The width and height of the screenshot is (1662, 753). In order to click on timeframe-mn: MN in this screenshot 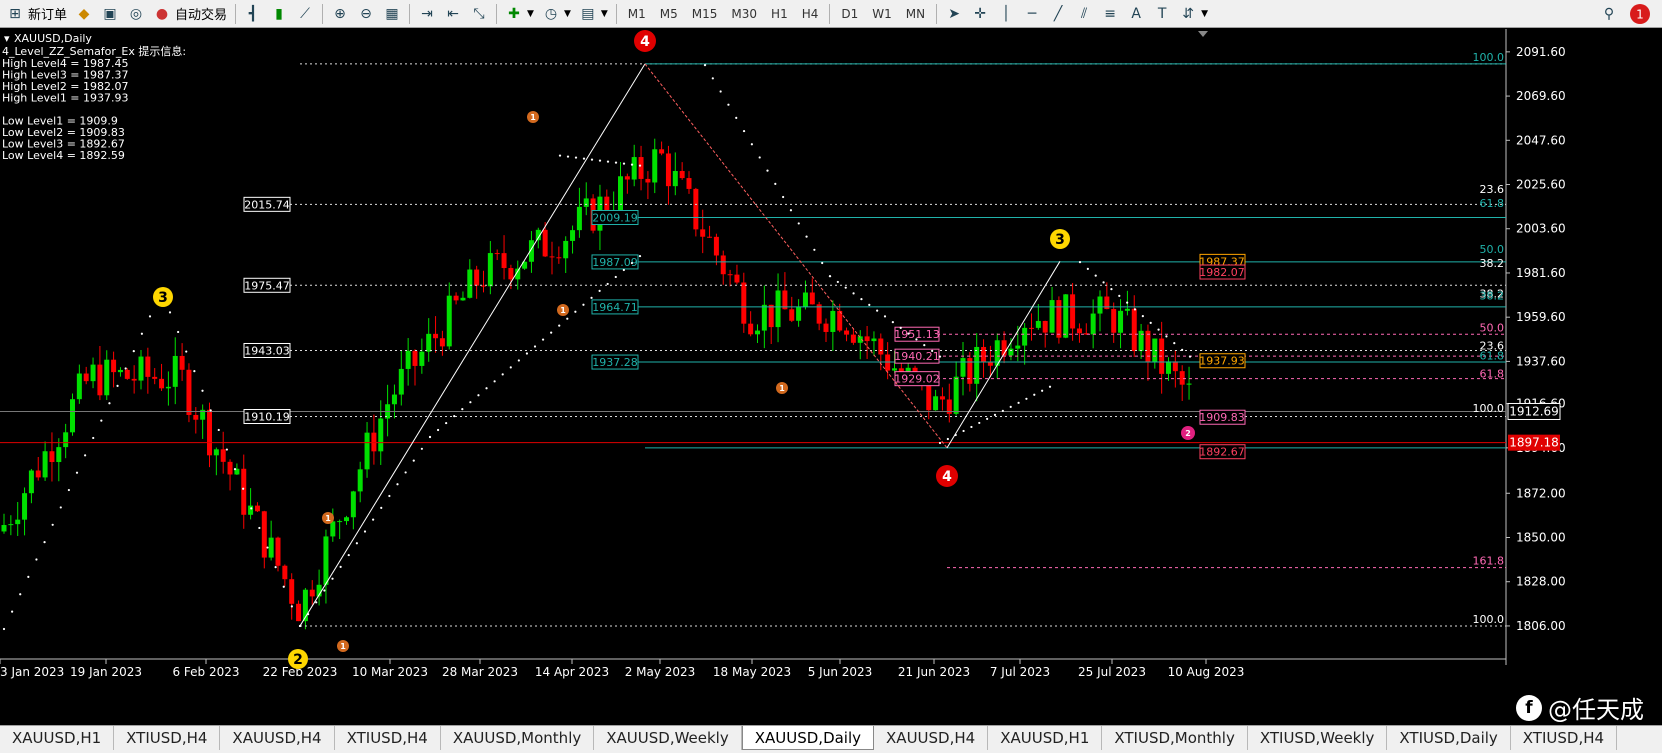, I will do `click(915, 14)`.